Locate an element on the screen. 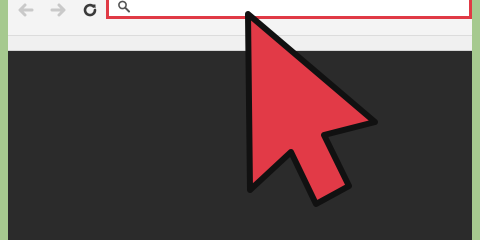 The width and height of the screenshot is (480, 240). forward-button is located at coordinates (58, 10).